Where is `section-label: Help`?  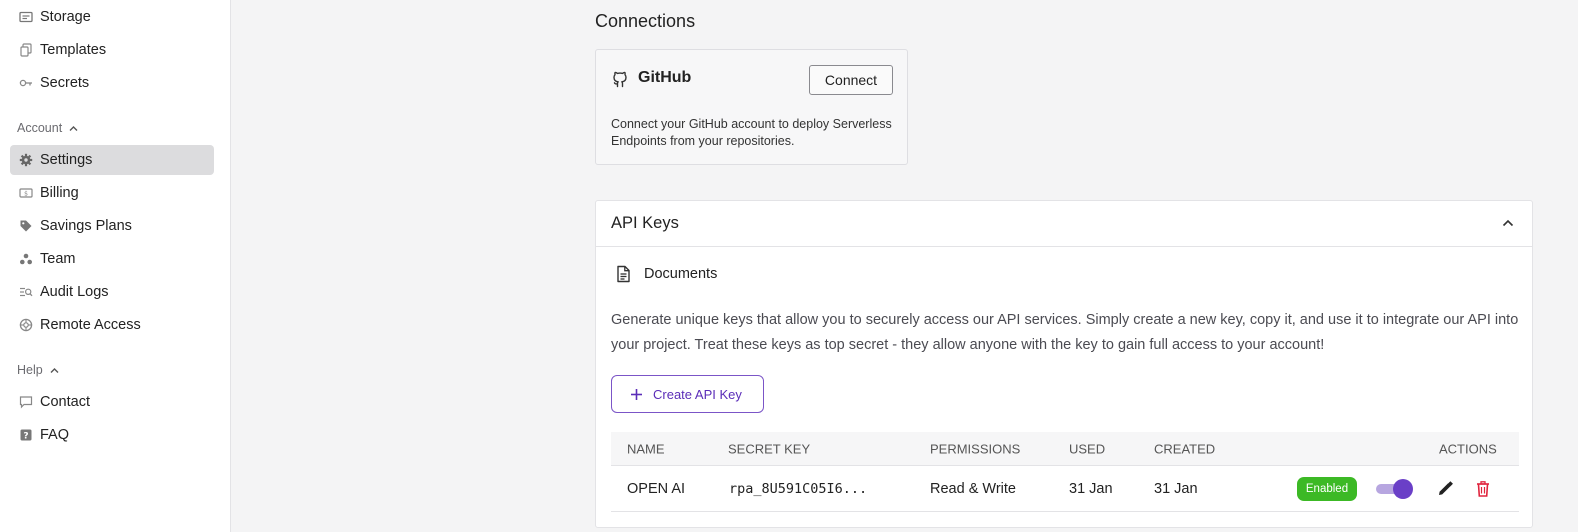 section-label: Help is located at coordinates (30, 370).